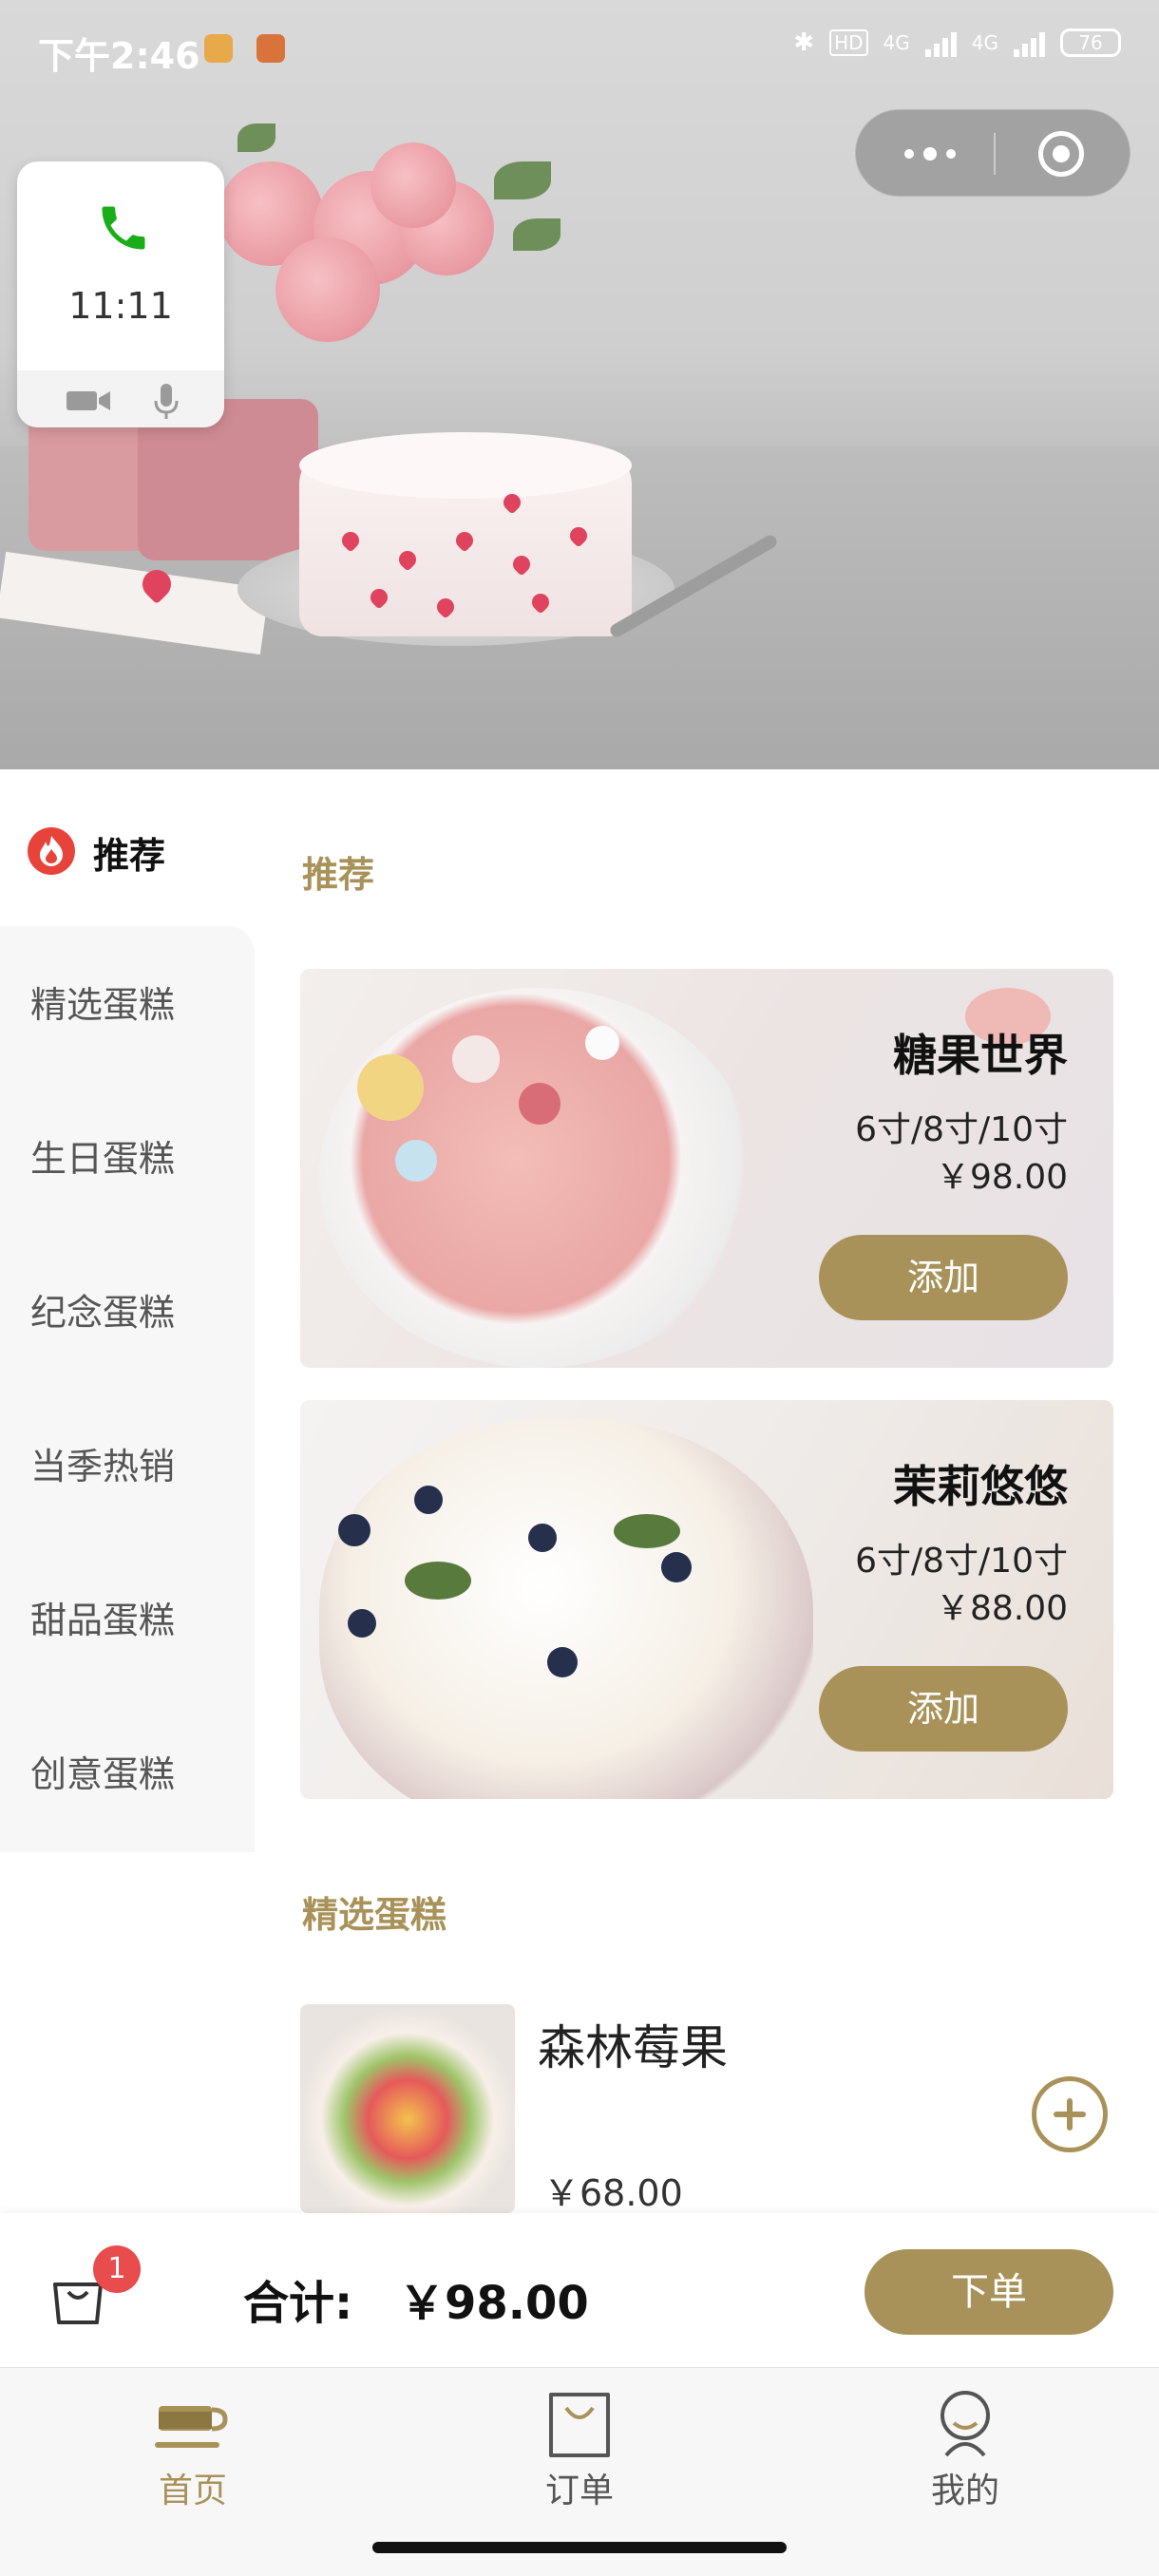 This screenshot has height=2576, width=1159. What do you see at coordinates (896, 42) in the screenshot?
I see `network-label-1: 4G` at bounding box center [896, 42].